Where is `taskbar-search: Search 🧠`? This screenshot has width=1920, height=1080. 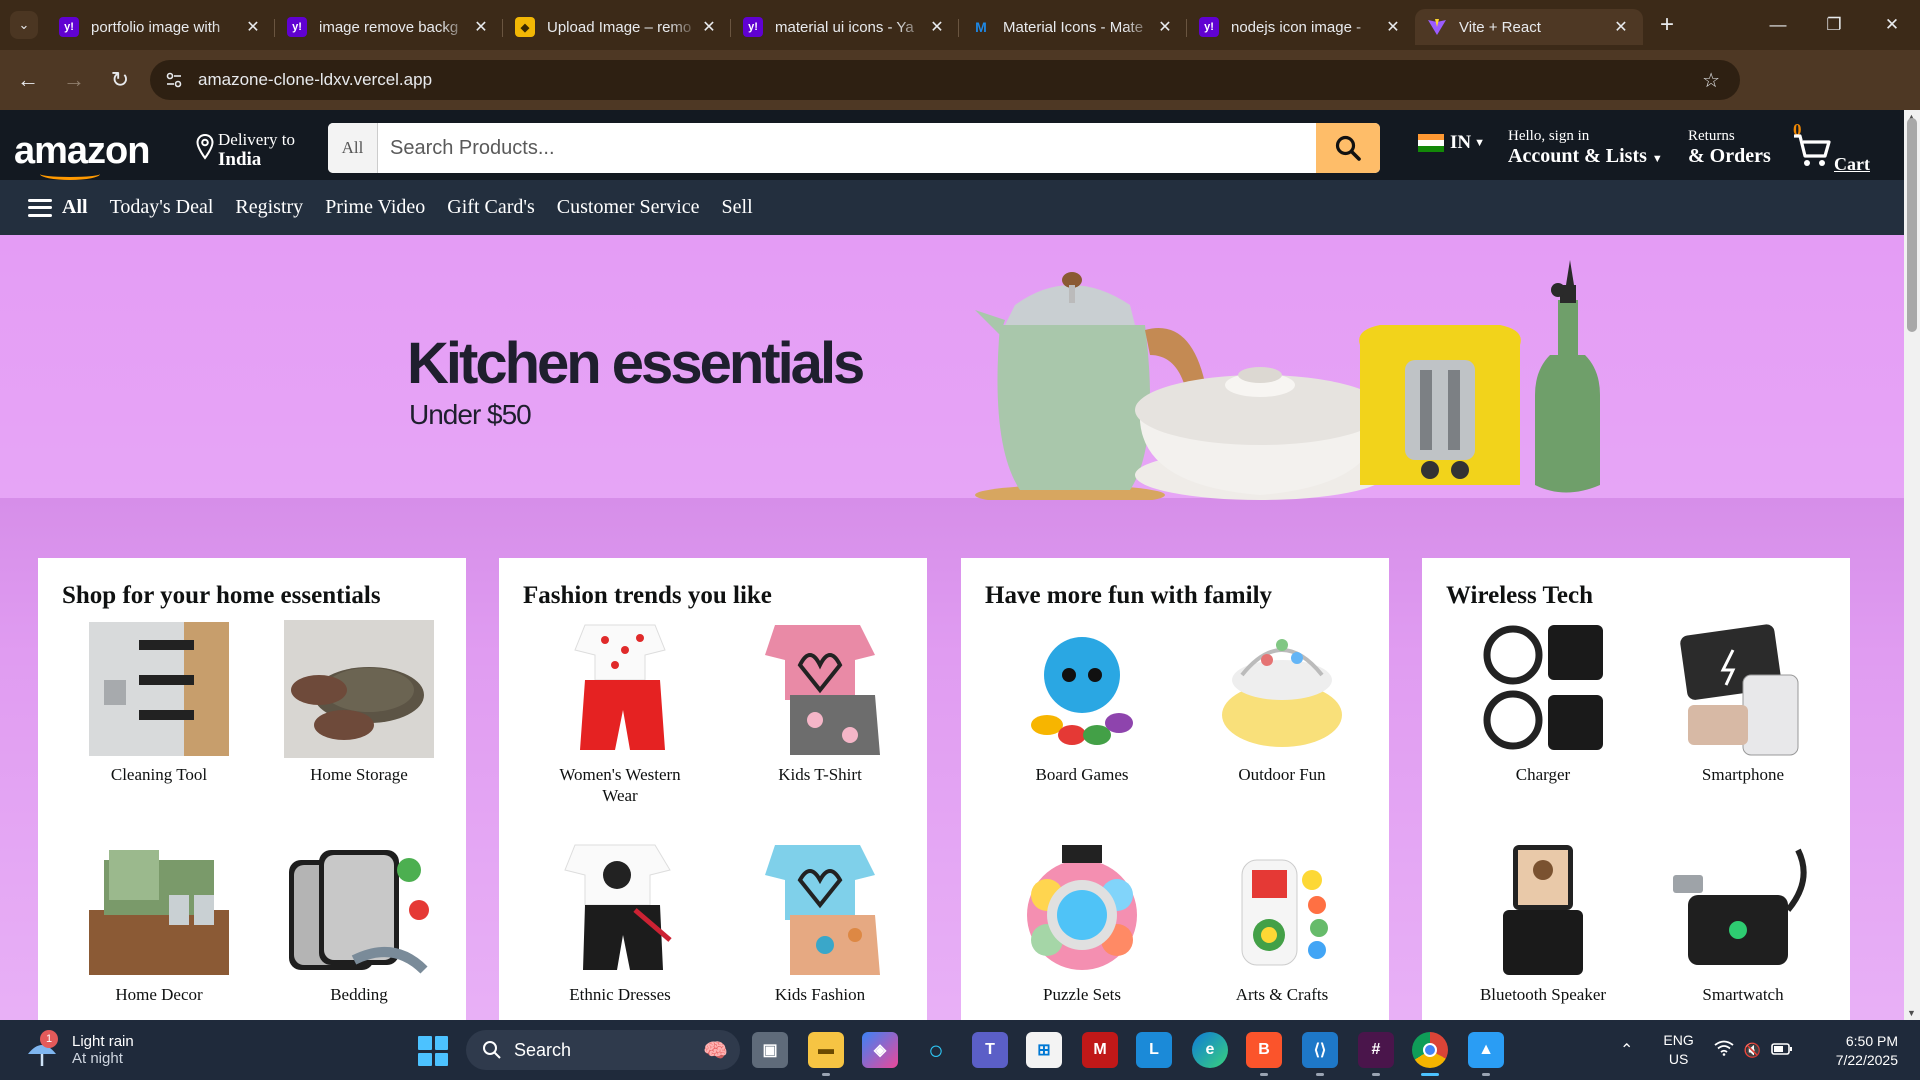
taskbar-search: Search 🧠 is located at coordinates (603, 1050).